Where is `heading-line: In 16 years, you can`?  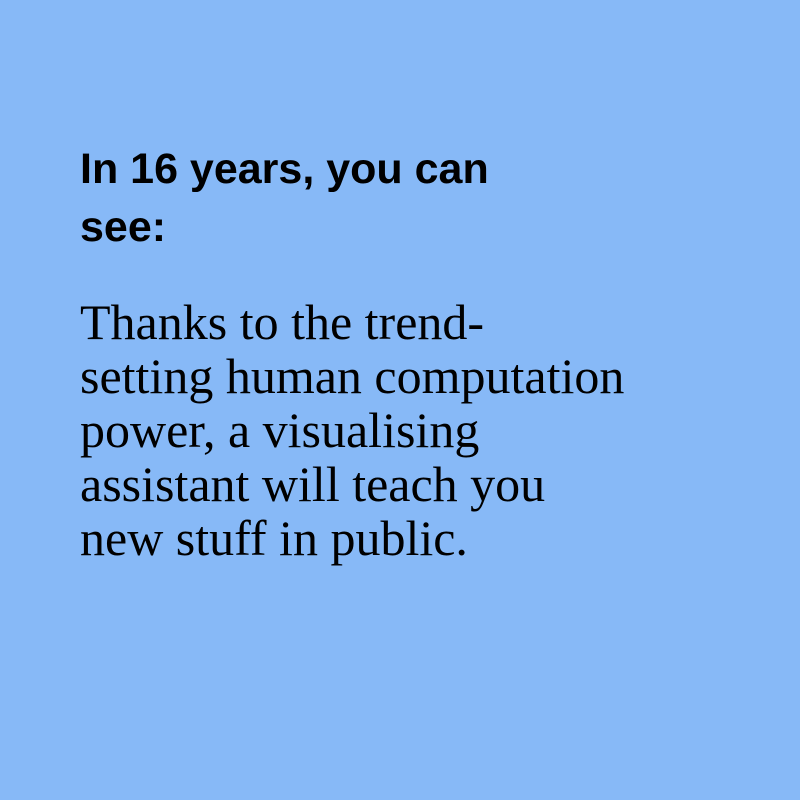 heading-line: In 16 years, you can is located at coordinates (284, 169).